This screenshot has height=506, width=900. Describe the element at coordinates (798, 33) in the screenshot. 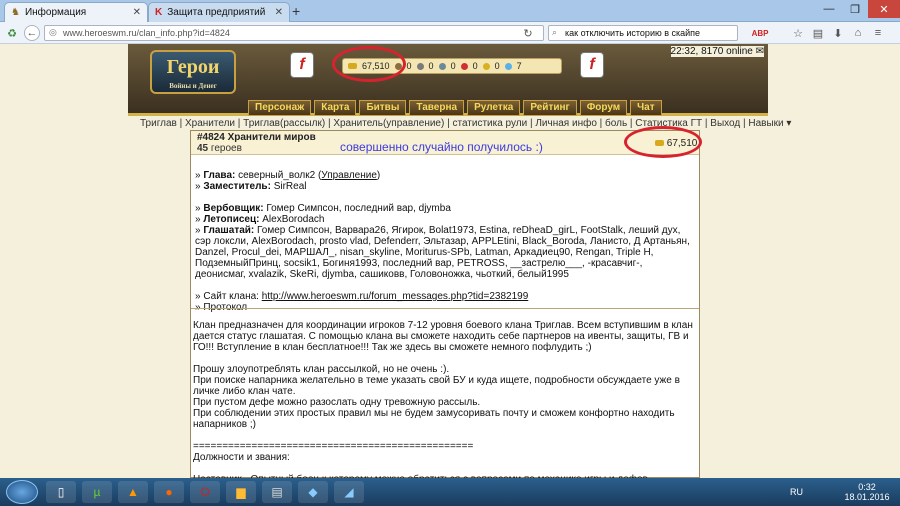

I see `star-icon: ☆` at that location.